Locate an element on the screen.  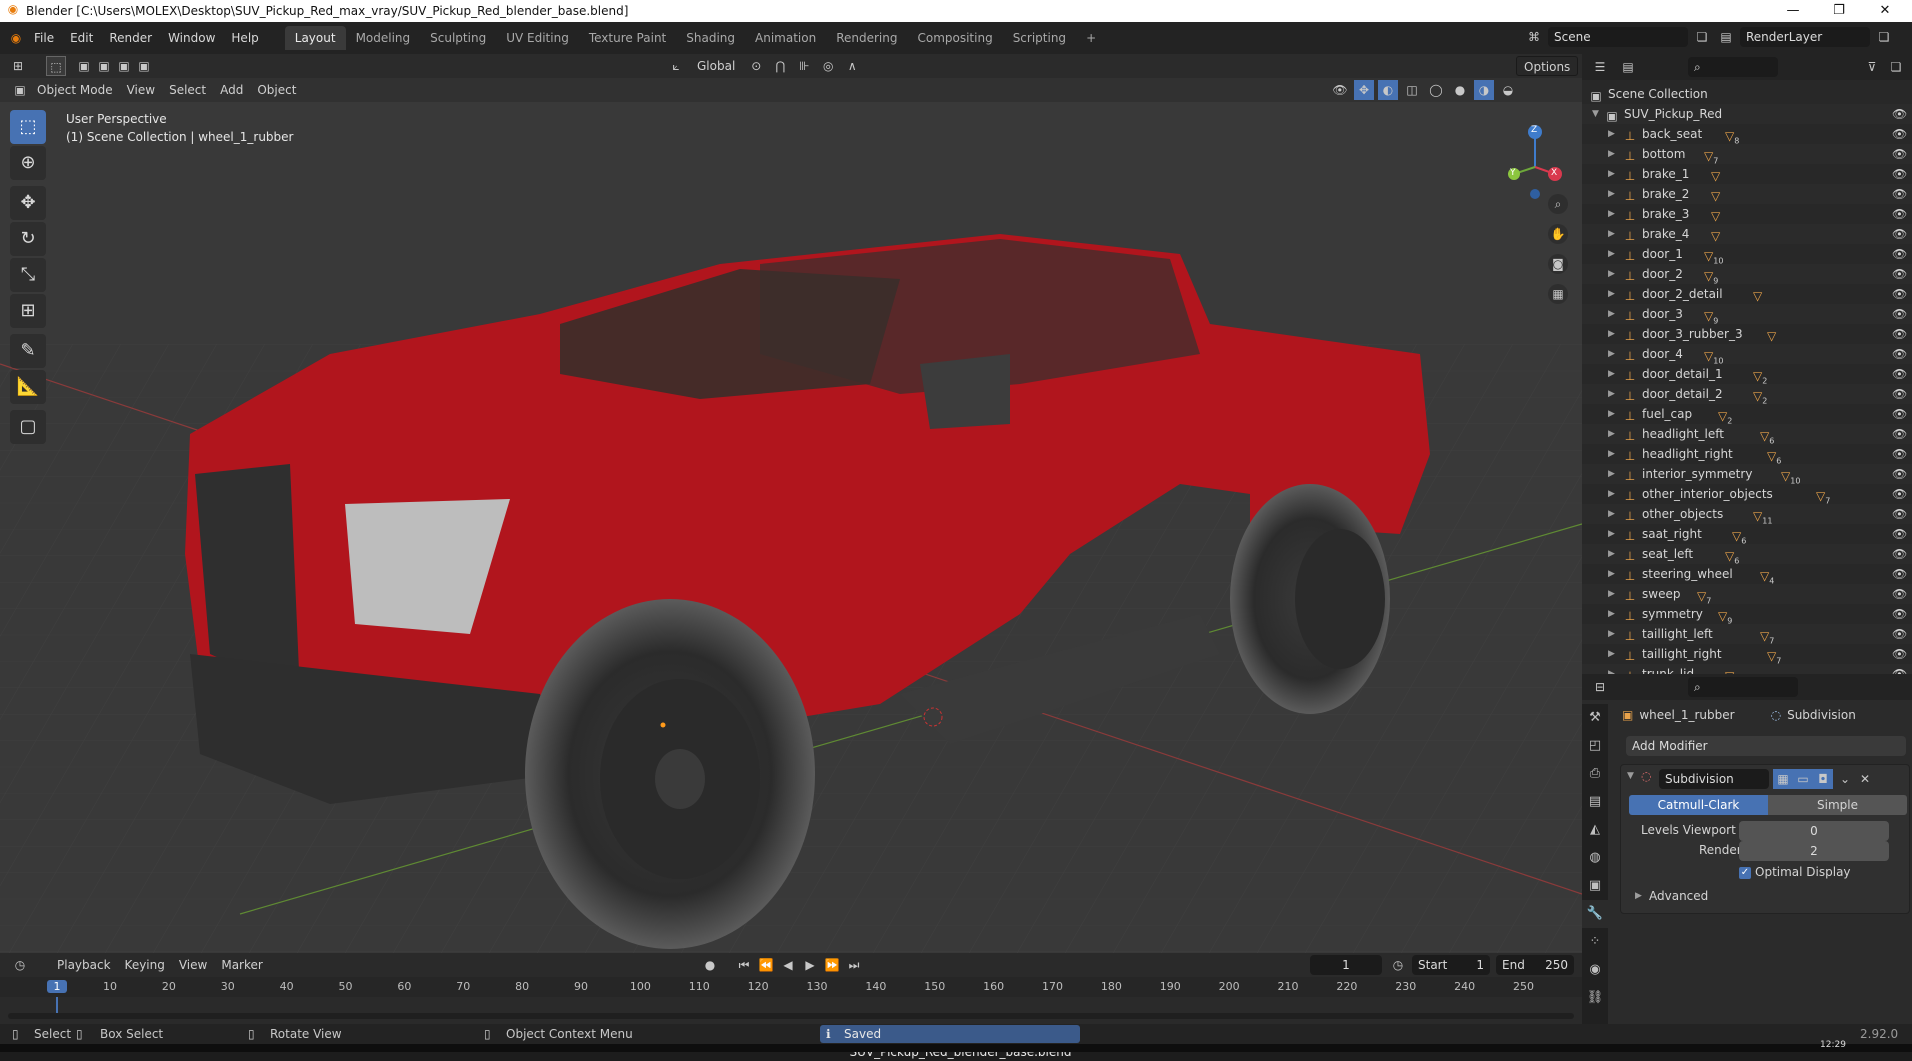
tab-modeling: Modeling is located at coordinates (383, 38).